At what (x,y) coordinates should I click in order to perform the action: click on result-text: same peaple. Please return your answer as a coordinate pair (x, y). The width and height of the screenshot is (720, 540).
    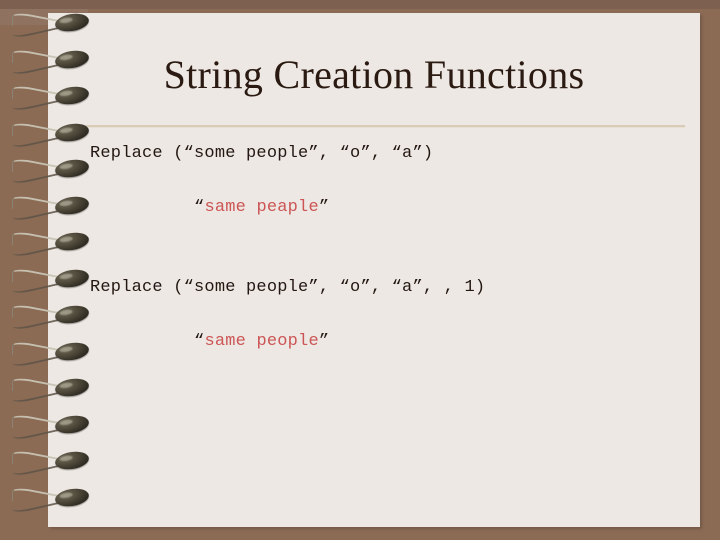
    Looking at the image, I should click on (261, 207).